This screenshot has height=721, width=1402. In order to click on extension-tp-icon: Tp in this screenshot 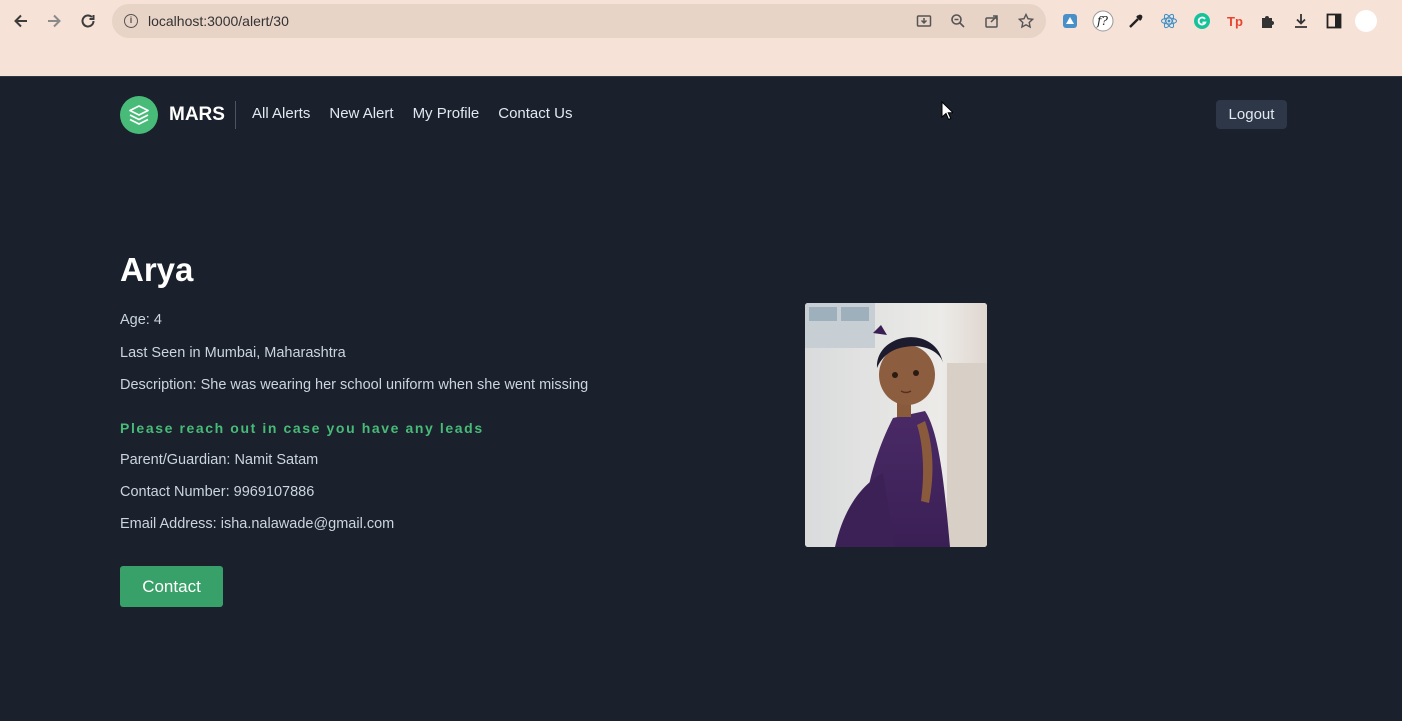, I will do `click(1235, 21)`.